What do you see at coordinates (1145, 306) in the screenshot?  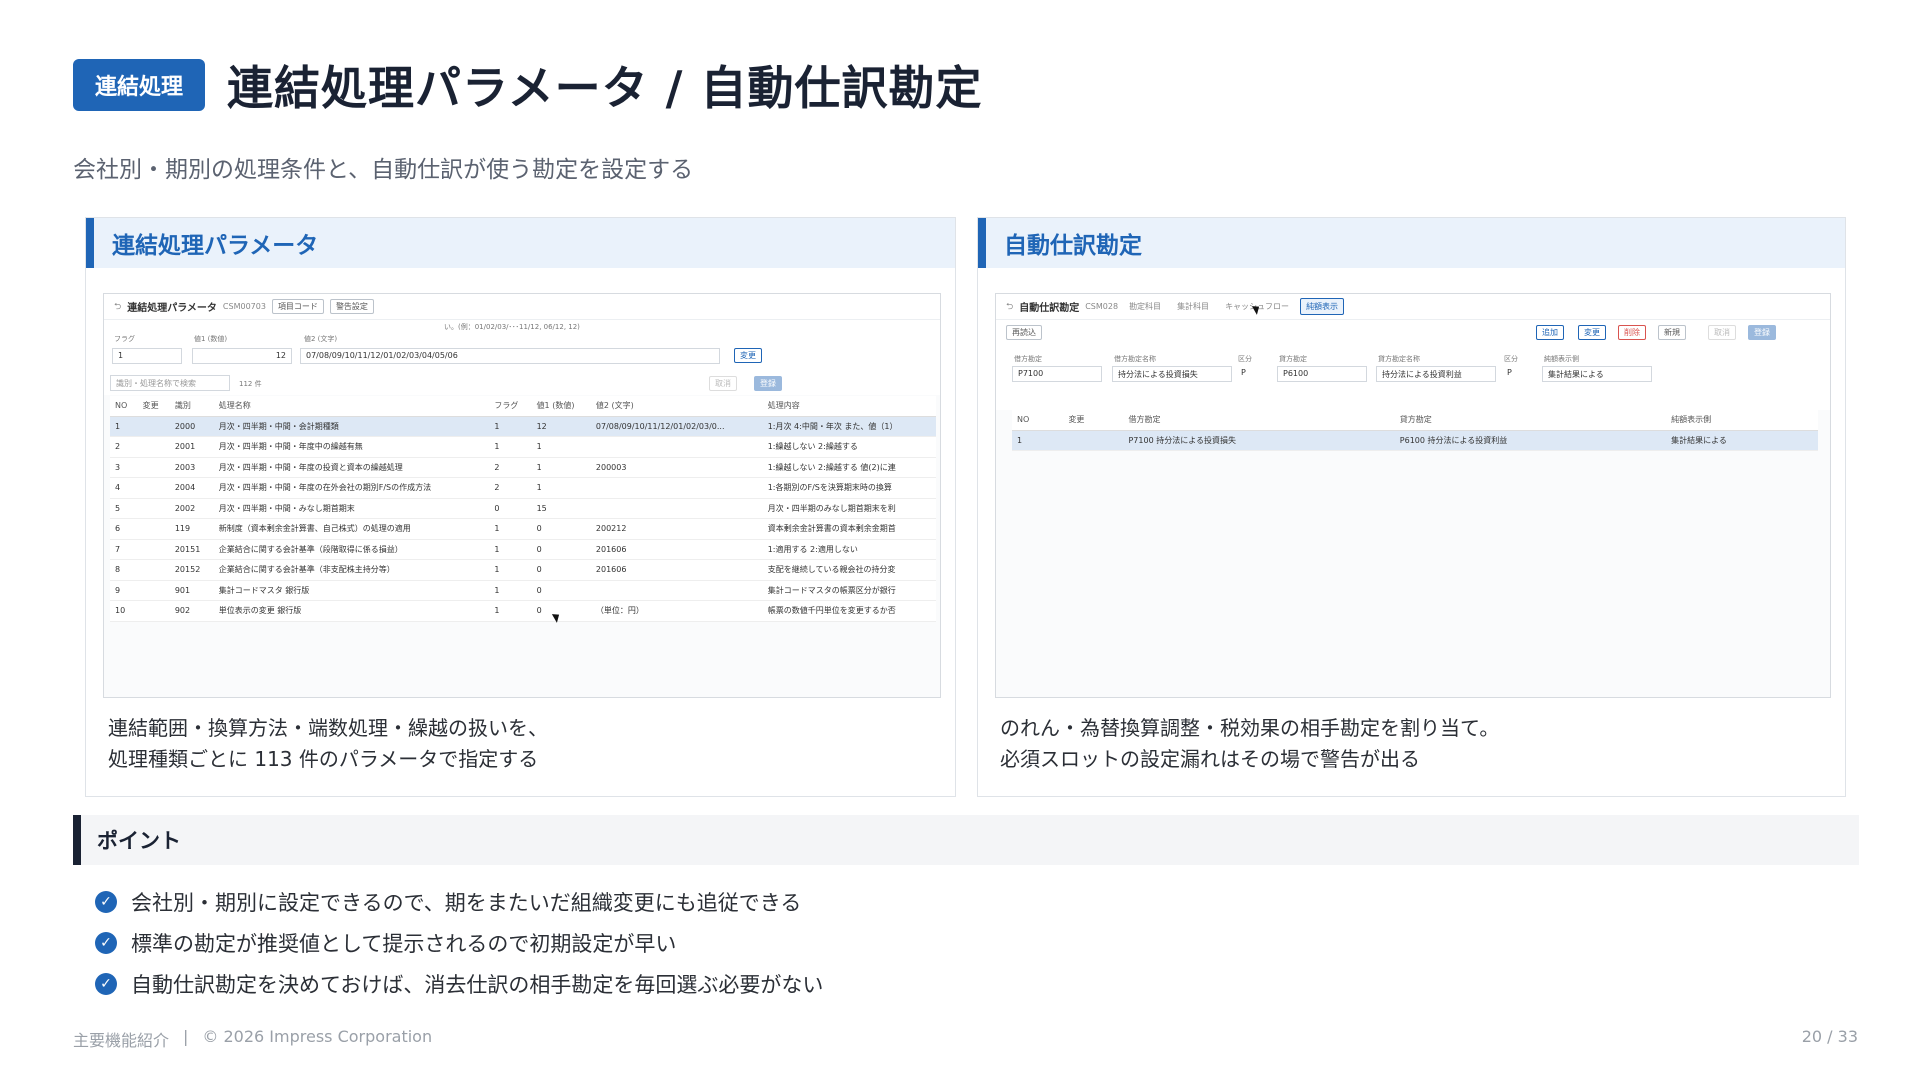 I see `tab-account: 勘定科目` at bounding box center [1145, 306].